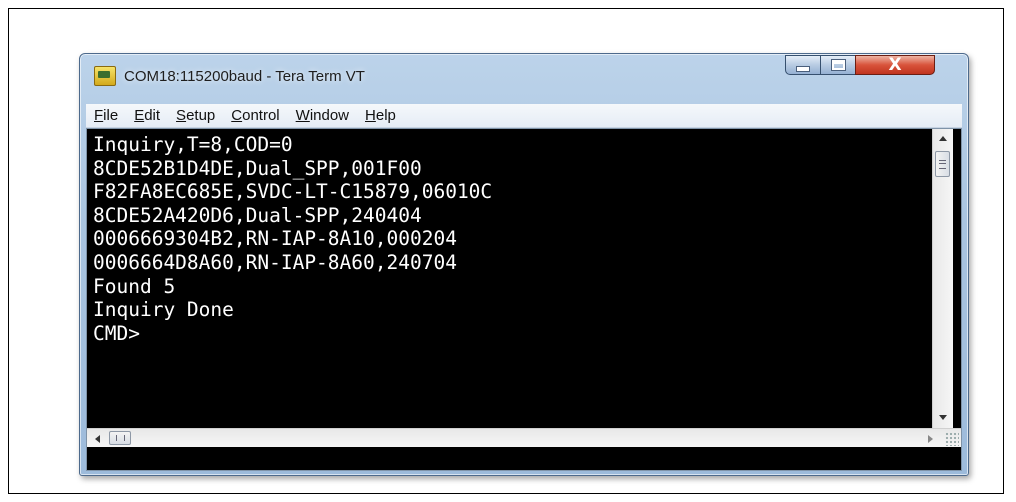  Describe the element at coordinates (293, 192) in the screenshot. I see `terminal-line: F82FA8EC685E,SVDC-LT-C15879,06010C` at that location.